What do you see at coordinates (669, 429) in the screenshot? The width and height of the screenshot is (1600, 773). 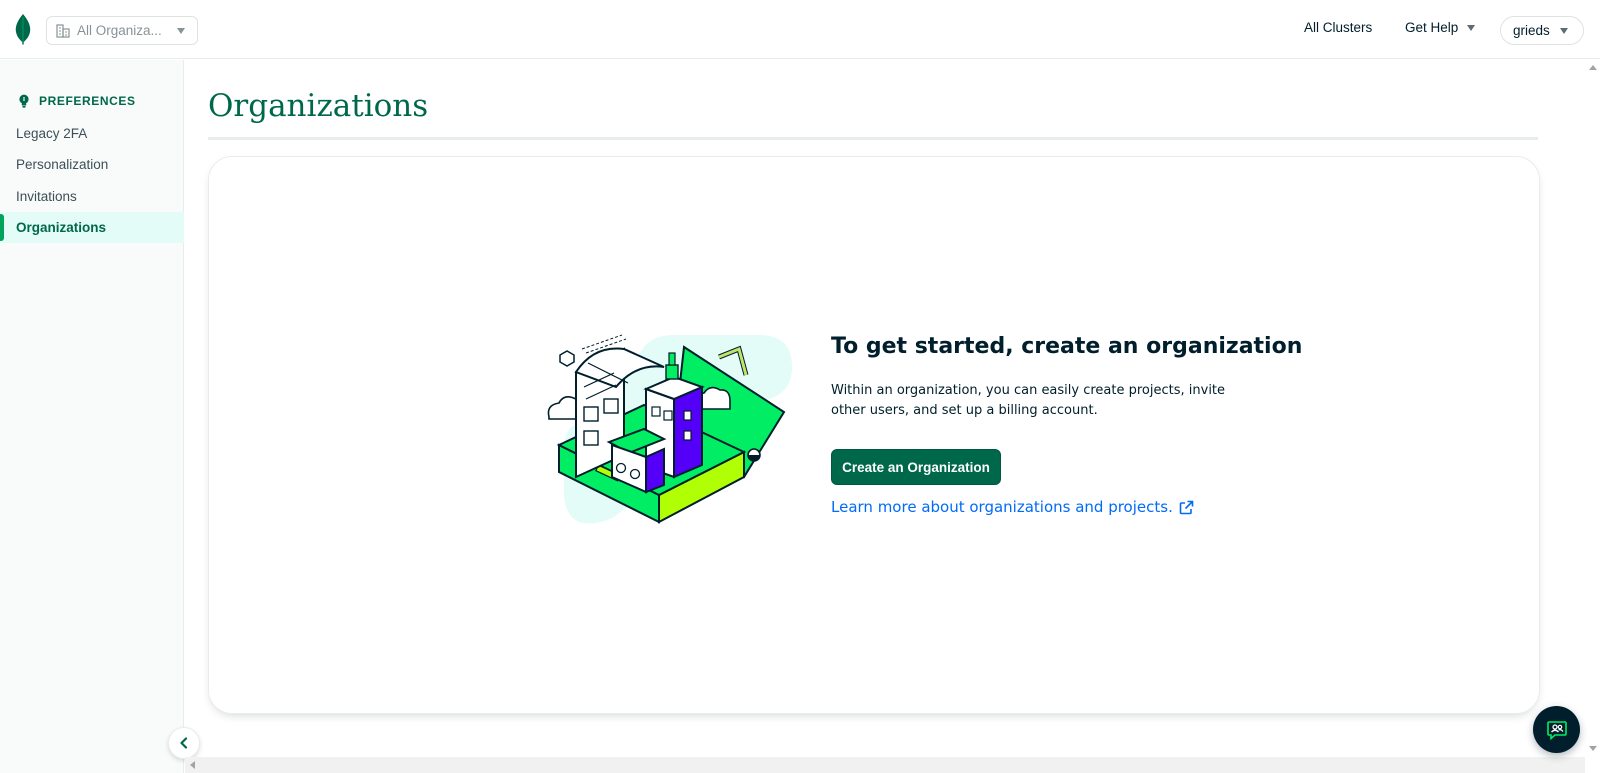 I see `organization-illustration` at bounding box center [669, 429].